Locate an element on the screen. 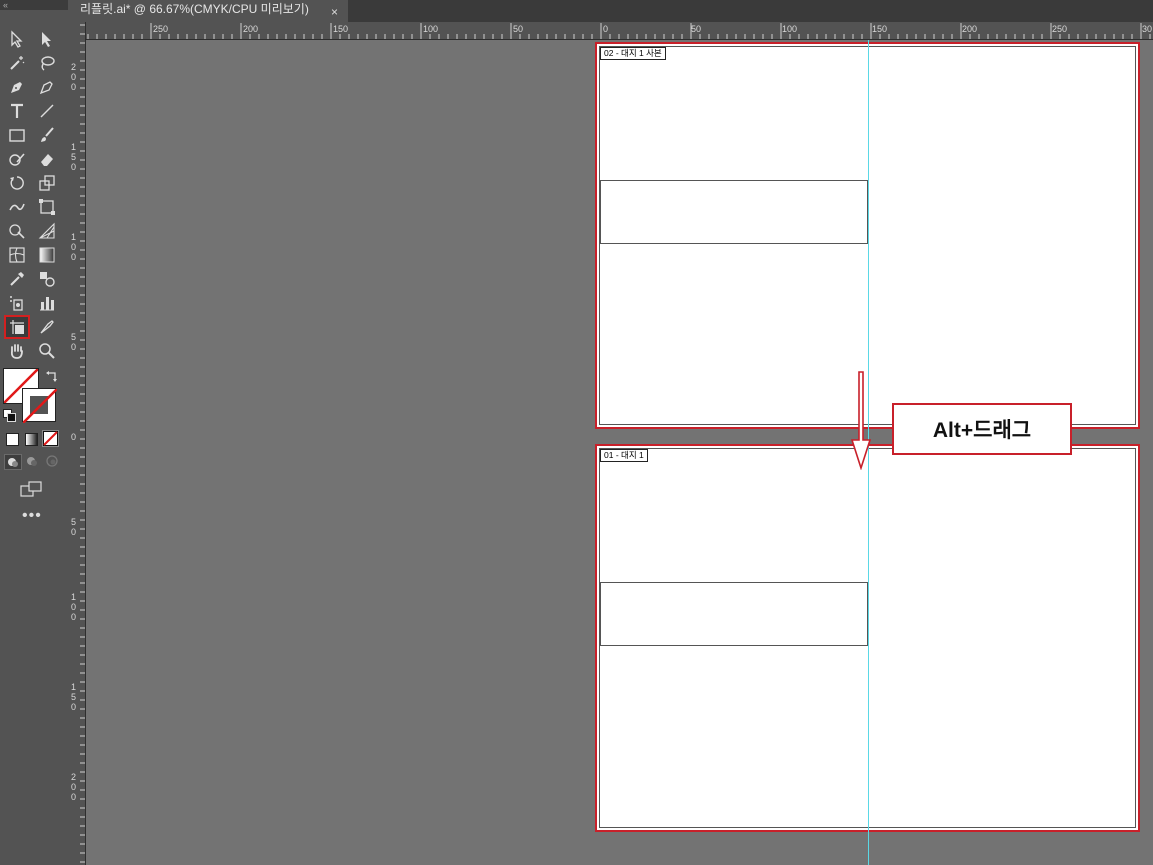  document-tab-bar: 리플릿.ai* @ 66.67%(CMYK/CPU 미리보기) × is located at coordinates (610, 11).